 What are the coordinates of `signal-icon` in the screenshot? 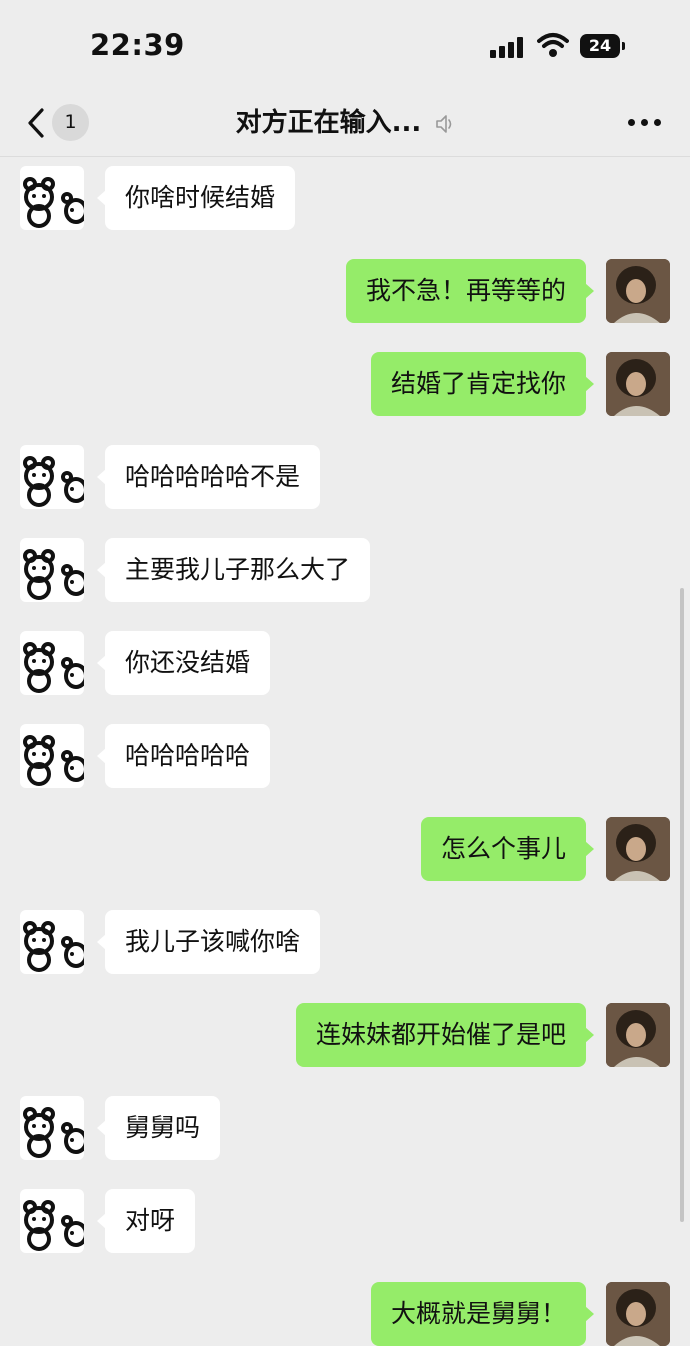 It's located at (508, 47).